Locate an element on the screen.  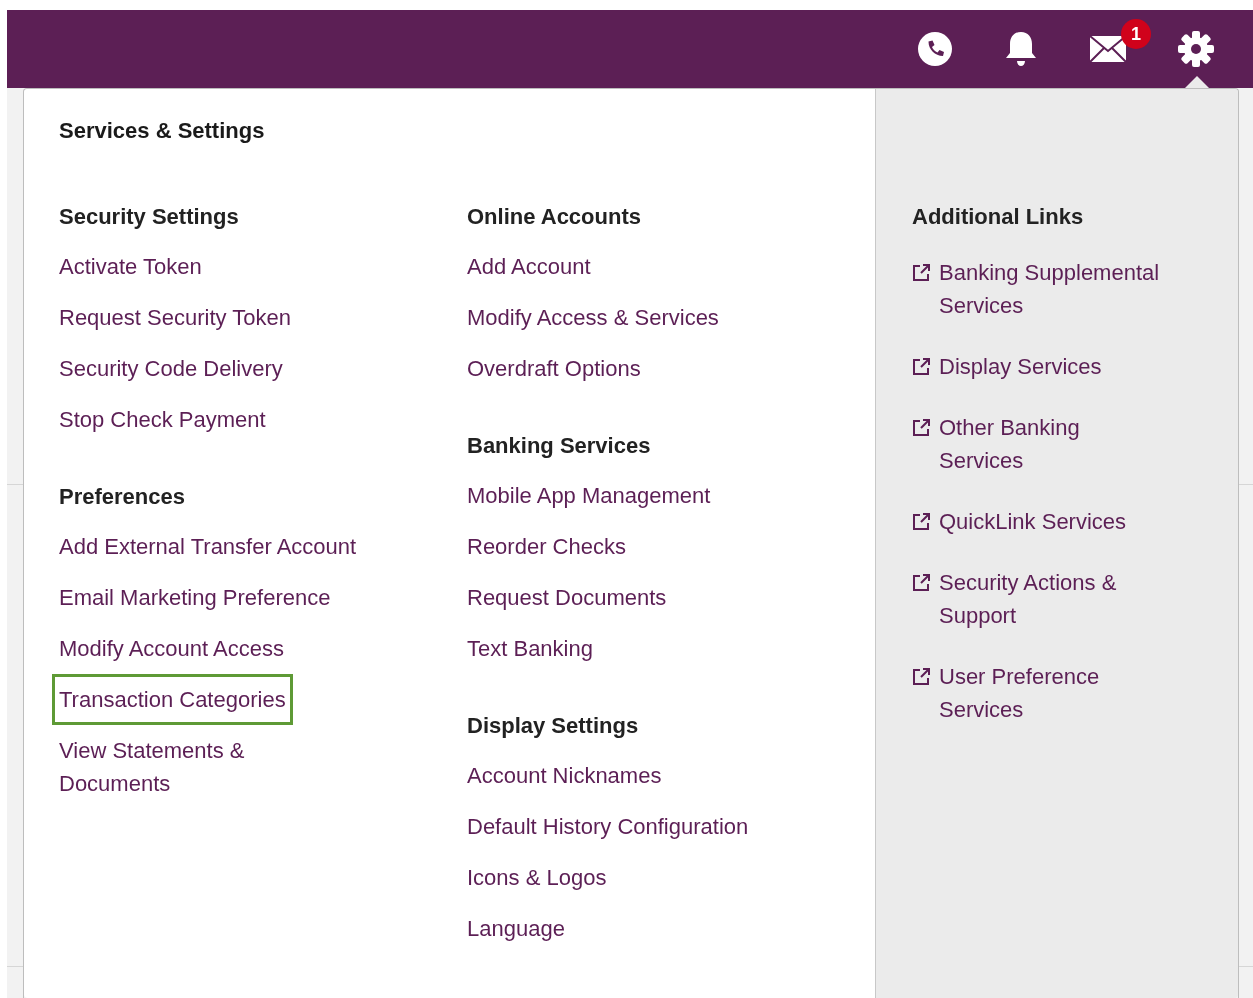
section-heading: Additional Links is located at coordinates (998, 217).